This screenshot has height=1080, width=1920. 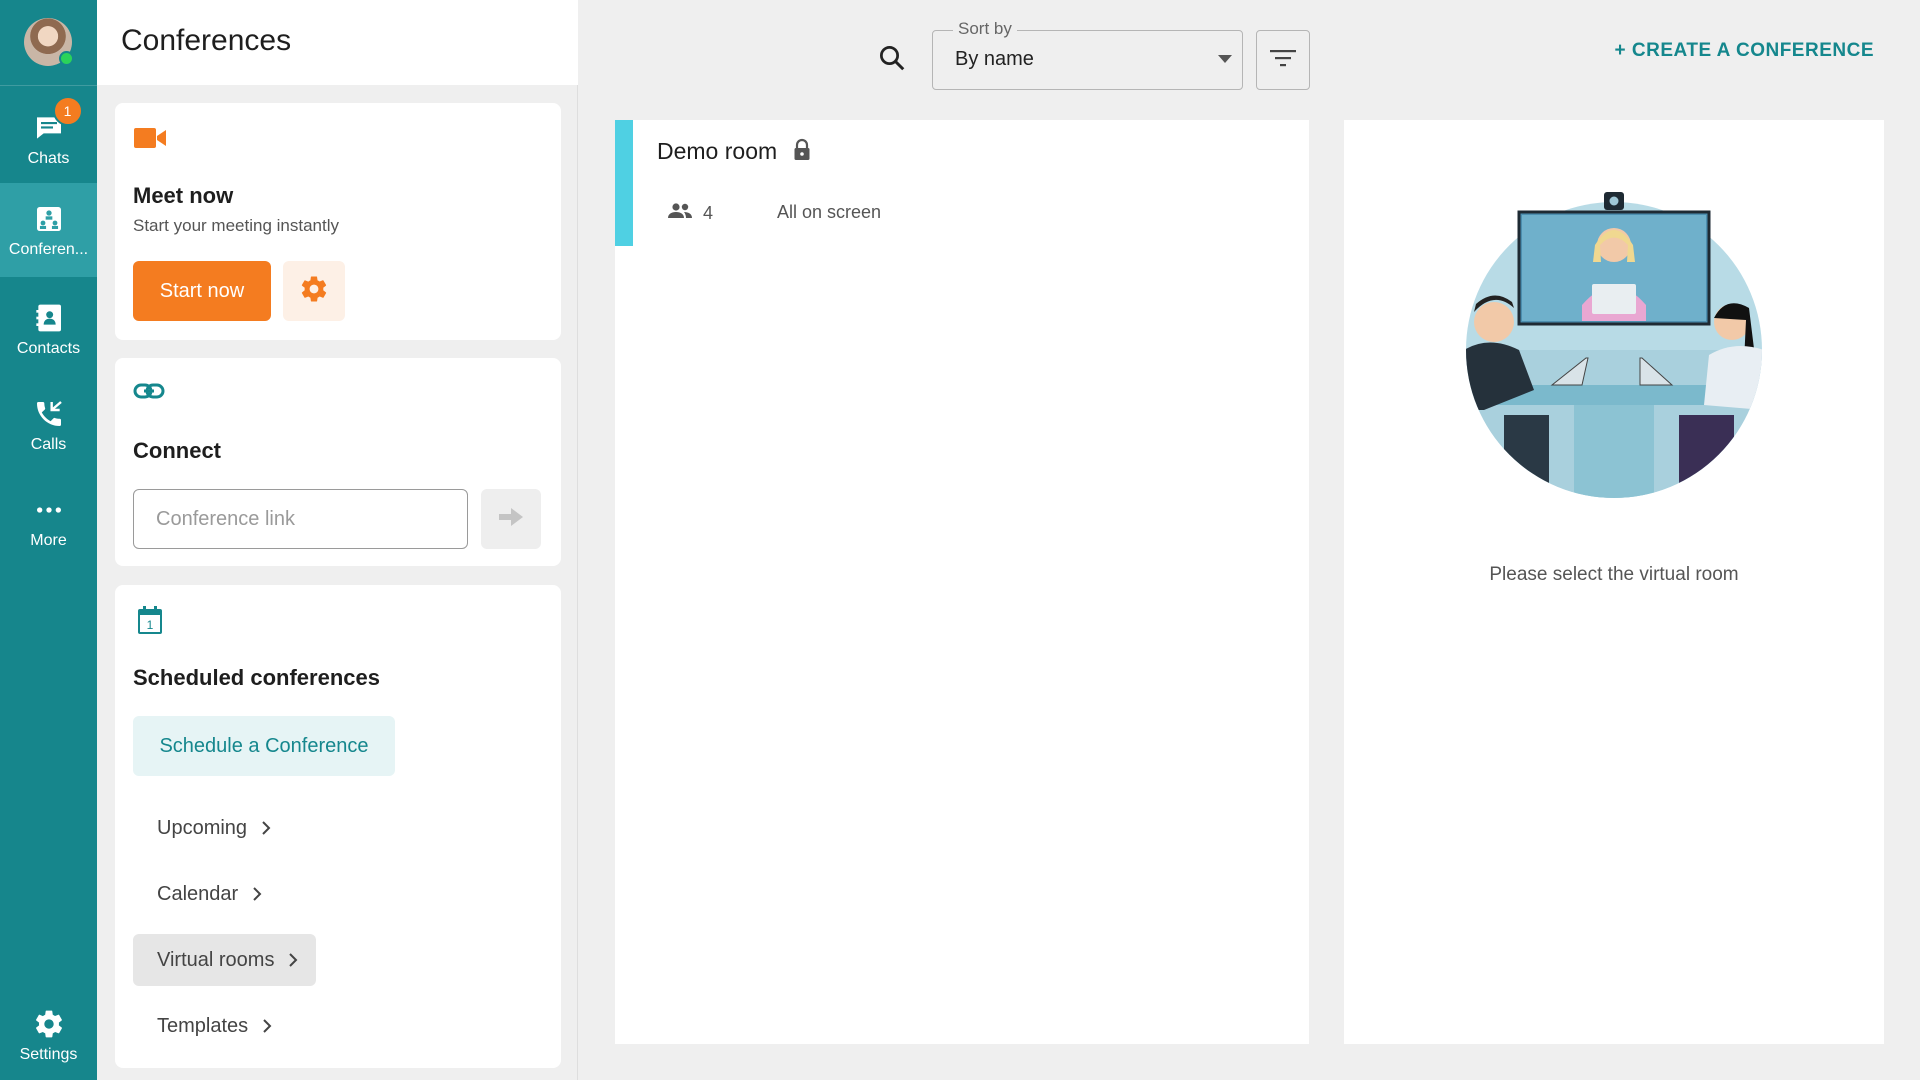 I want to click on nav-item-more: More, so click(x=48, y=521).